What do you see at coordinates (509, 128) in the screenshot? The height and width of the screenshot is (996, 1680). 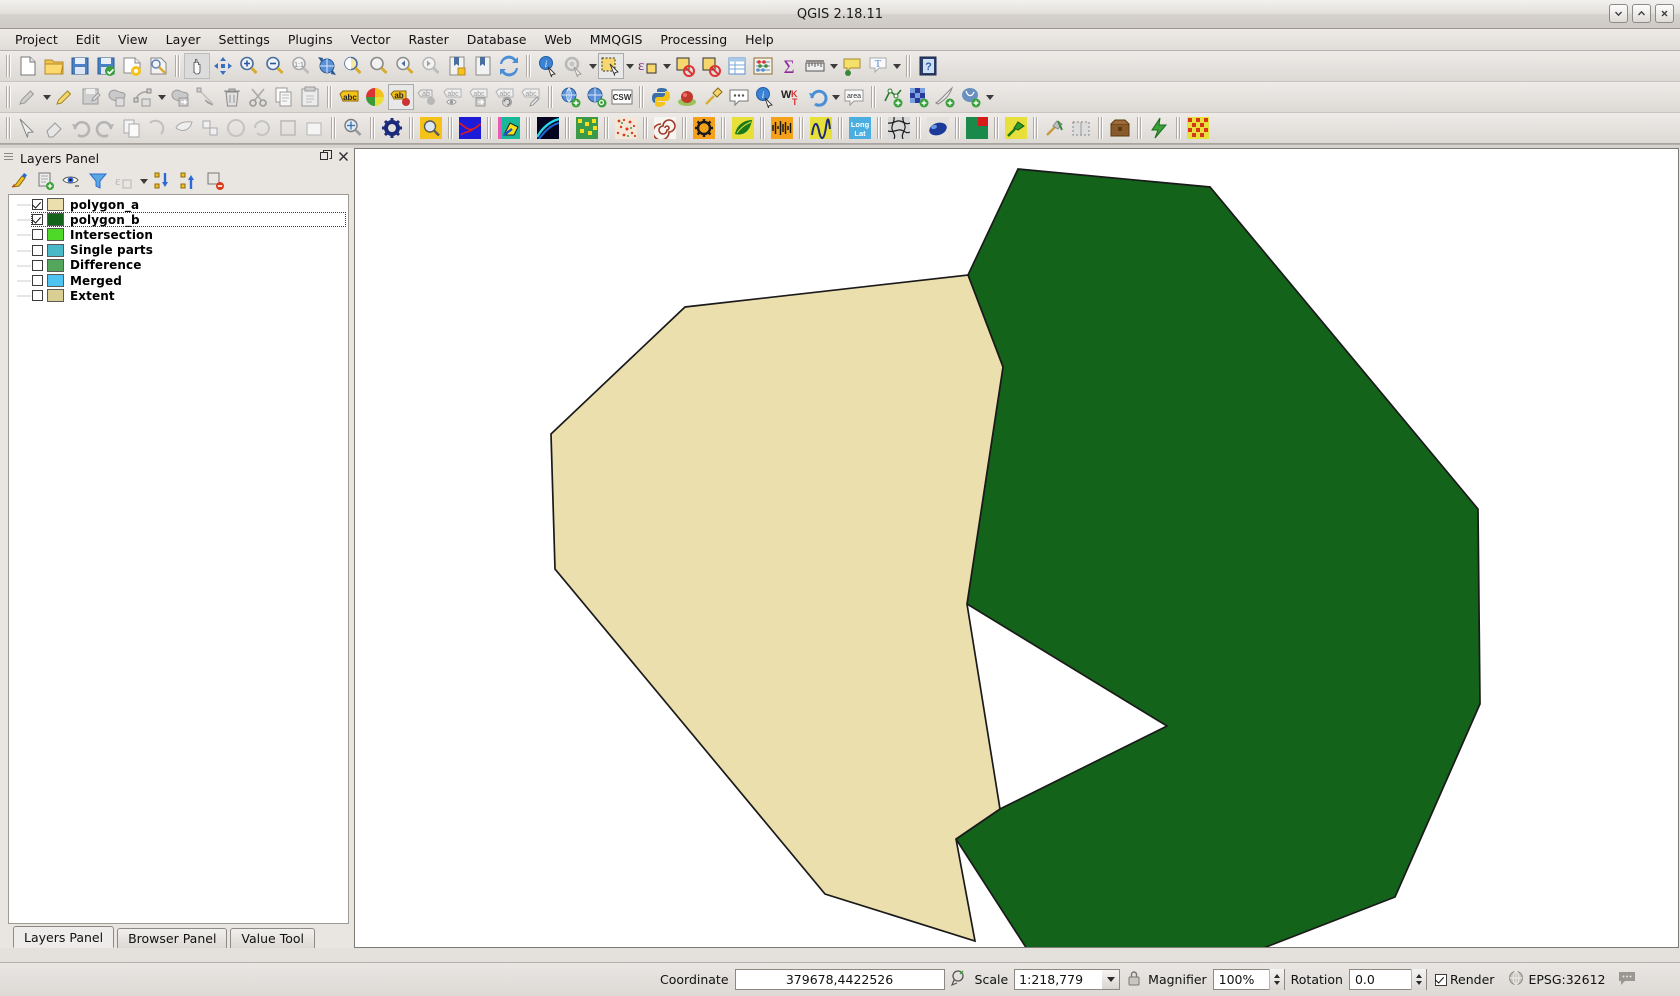 I see `profile-plugin-icon` at bounding box center [509, 128].